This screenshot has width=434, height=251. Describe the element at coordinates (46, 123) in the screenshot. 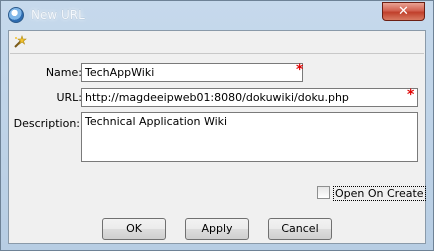

I see `description-label: Description:` at that location.